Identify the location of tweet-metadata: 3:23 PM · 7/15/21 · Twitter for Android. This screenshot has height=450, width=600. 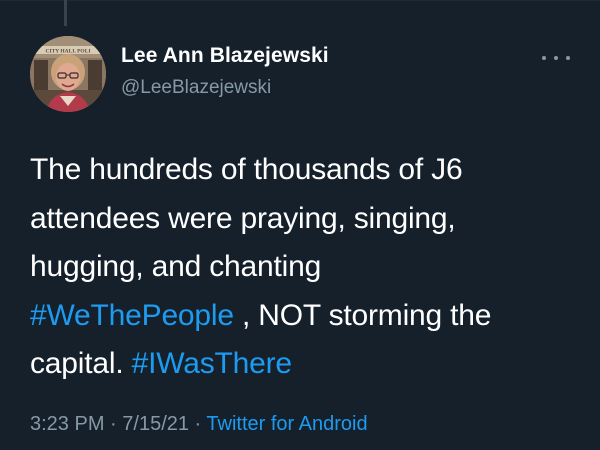
(199, 424).